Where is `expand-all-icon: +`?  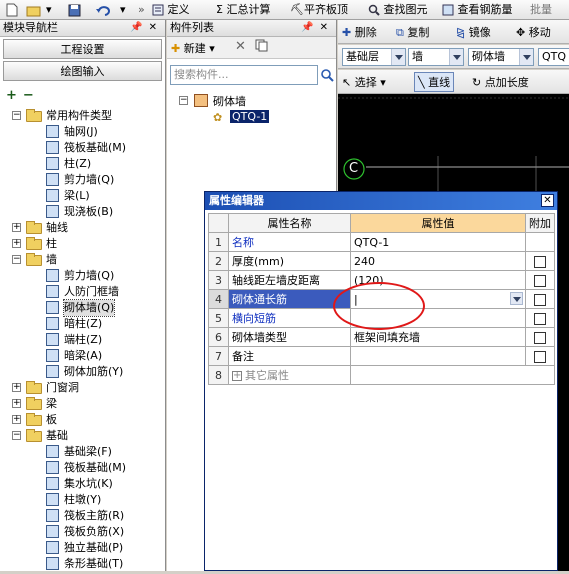
expand-all-icon: + is located at coordinates (11, 95).